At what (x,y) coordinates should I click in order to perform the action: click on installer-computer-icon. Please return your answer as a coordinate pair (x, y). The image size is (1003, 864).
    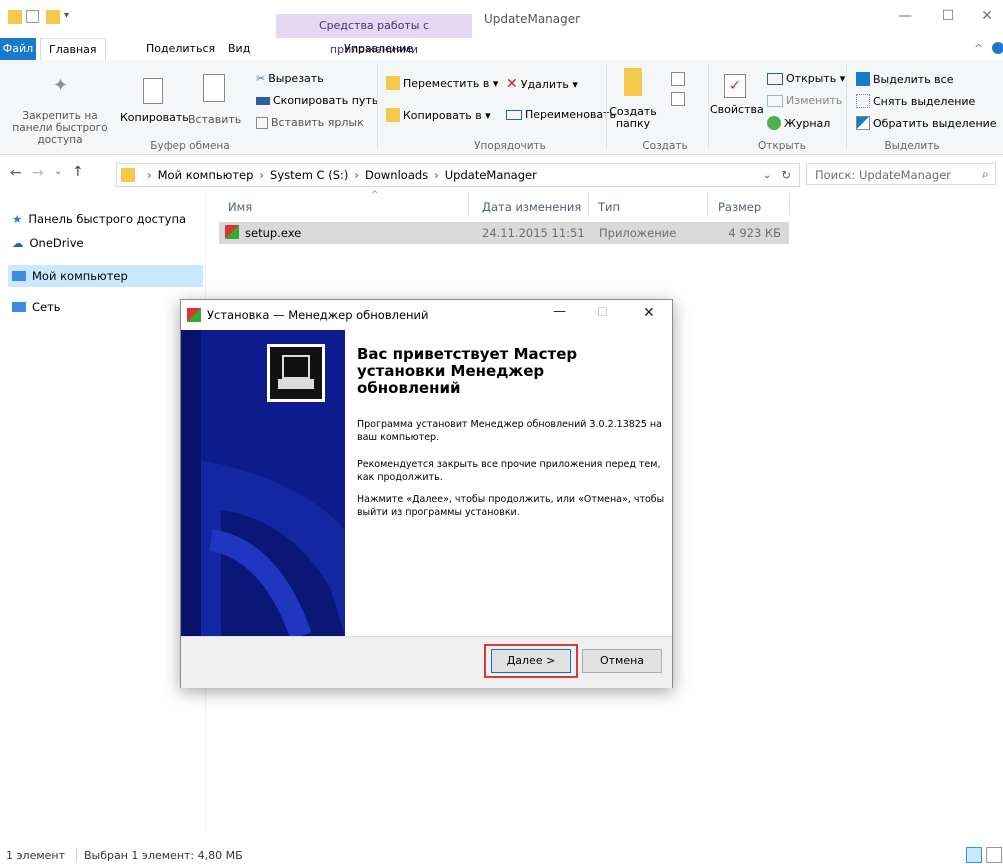
    Looking at the image, I should click on (296, 373).